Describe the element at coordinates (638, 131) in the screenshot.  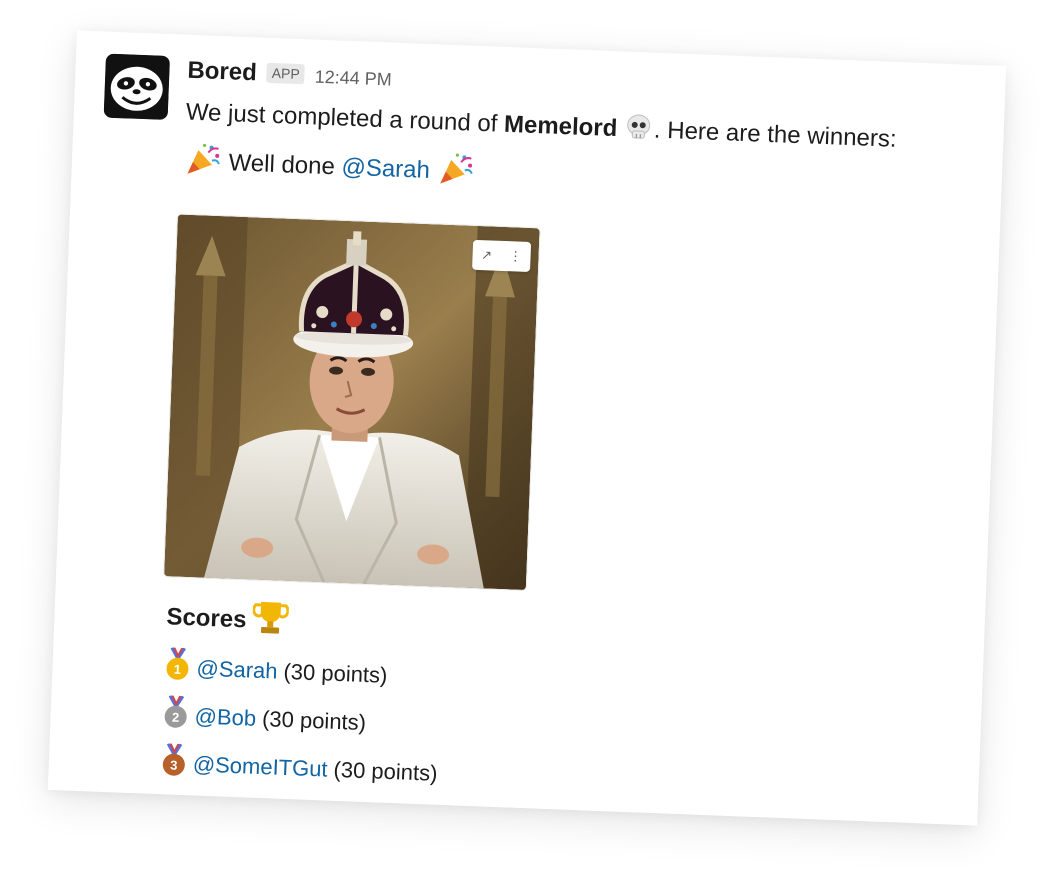
I see `skull-icon` at that location.